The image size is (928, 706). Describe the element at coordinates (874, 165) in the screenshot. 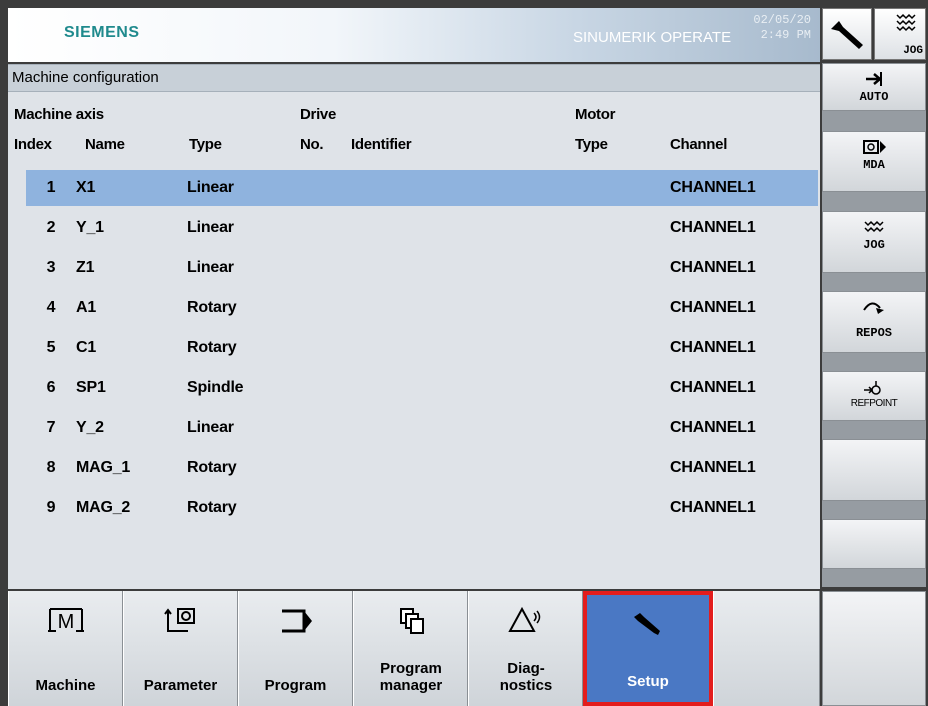

I see `mda-label: MDA` at that location.